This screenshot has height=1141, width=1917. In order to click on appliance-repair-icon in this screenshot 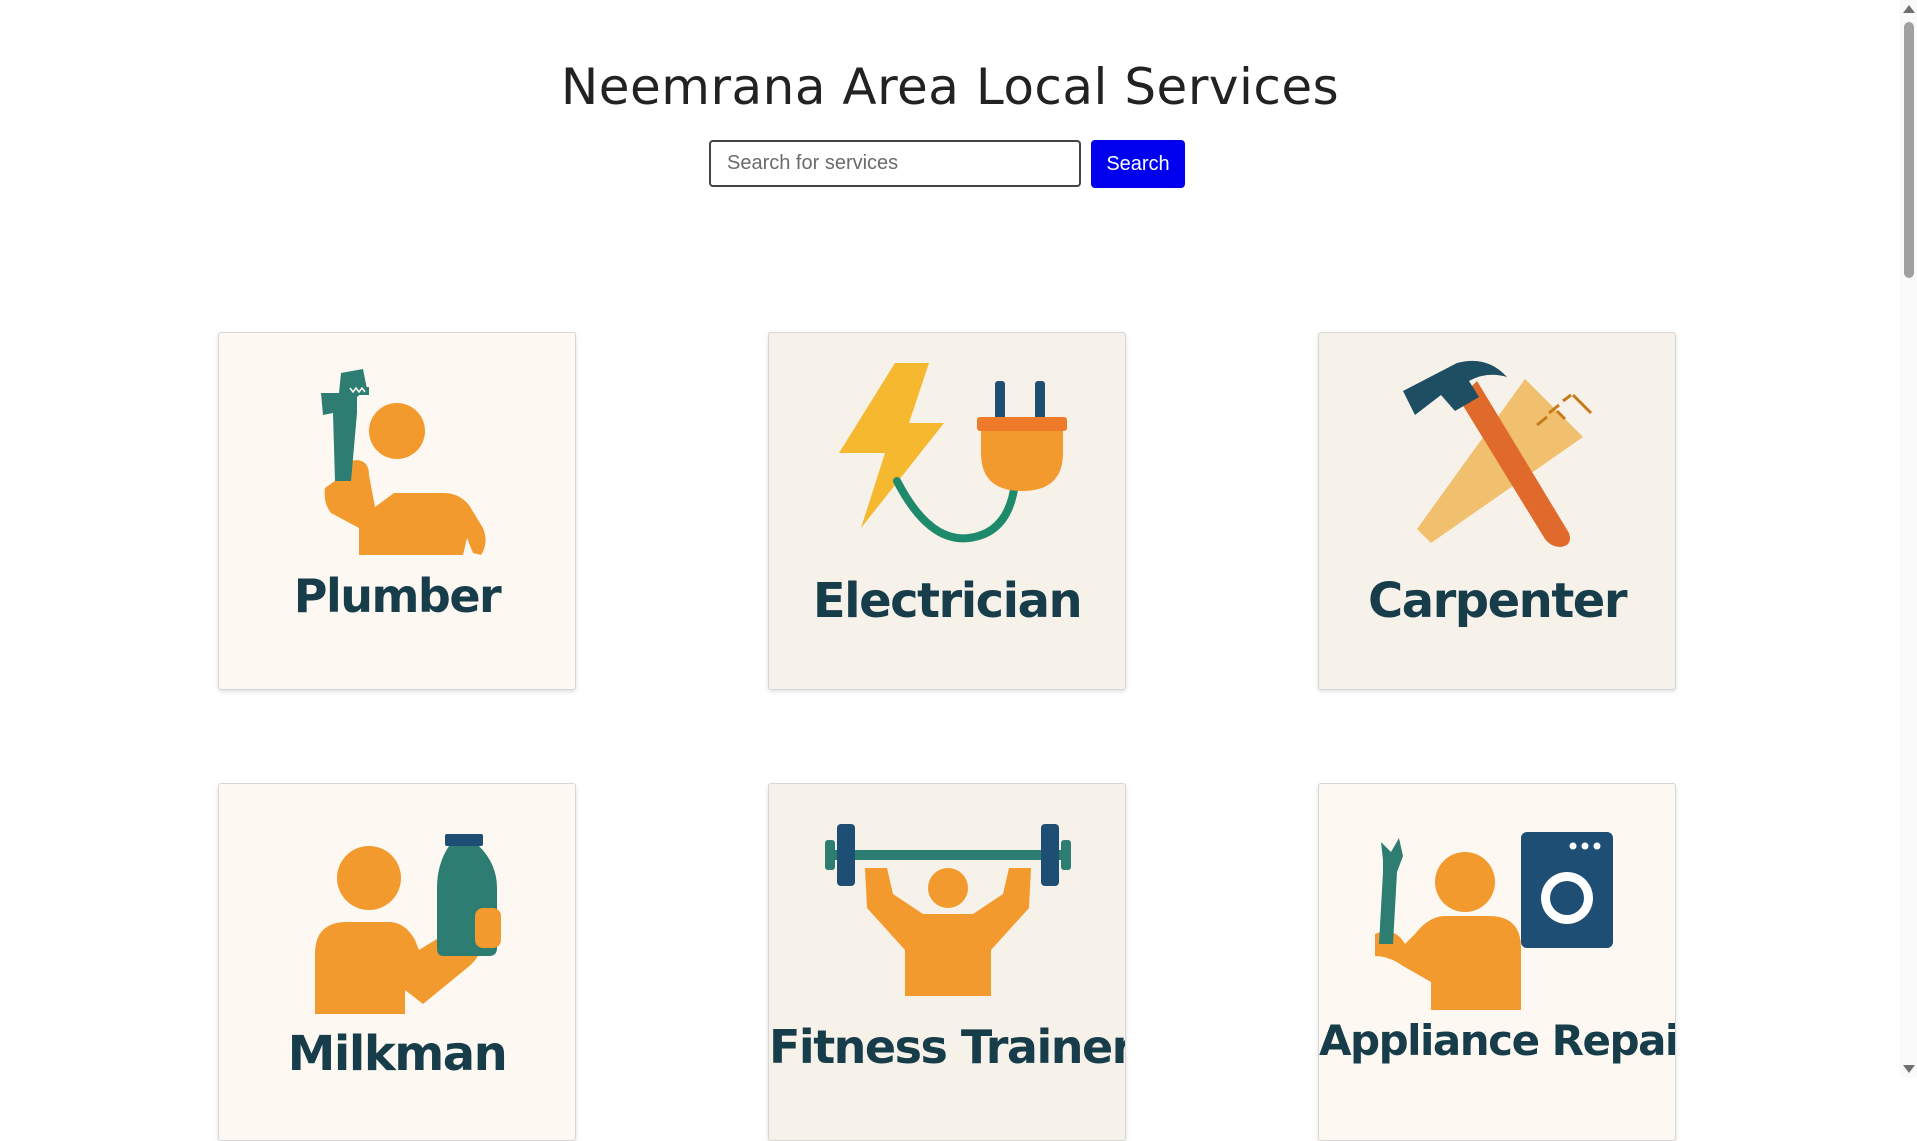, I will do `click(1494, 921)`.